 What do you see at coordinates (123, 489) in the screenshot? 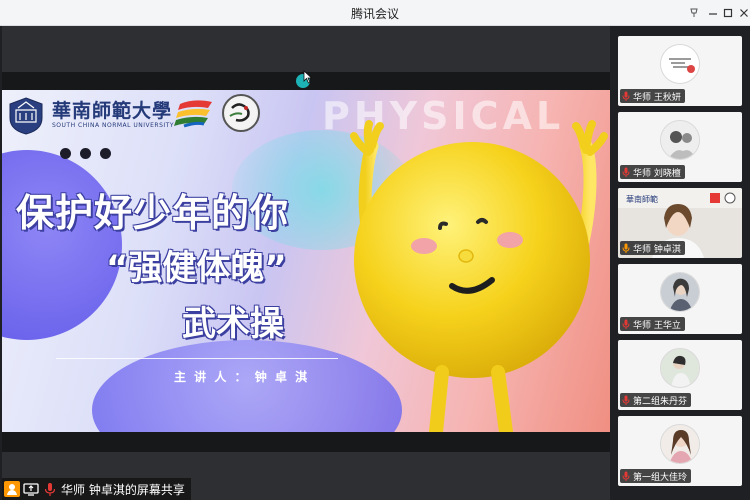
I see `screen-share-label: 华师 钟卓淇的屏幕共享` at bounding box center [123, 489].